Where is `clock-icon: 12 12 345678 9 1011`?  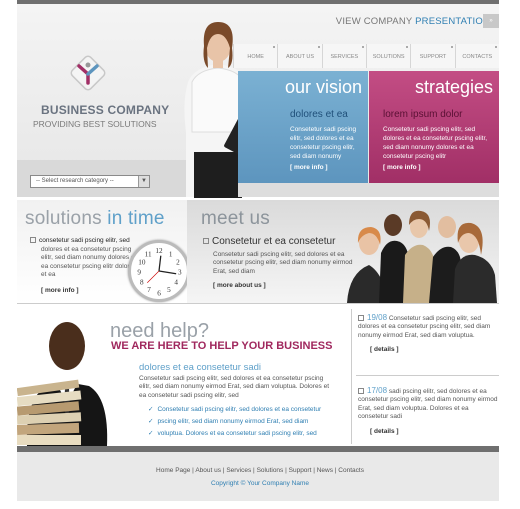 clock-icon: 12 12 345678 9 1011 is located at coordinates (159, 271).